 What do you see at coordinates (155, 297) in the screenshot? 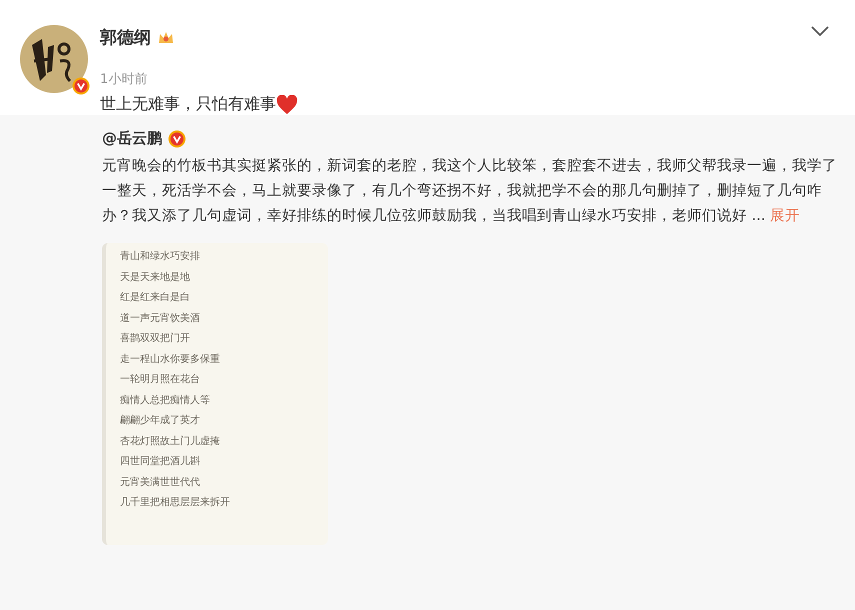
I see `lyric-line: 红是红来白是白` at bounding box center [155, 297].